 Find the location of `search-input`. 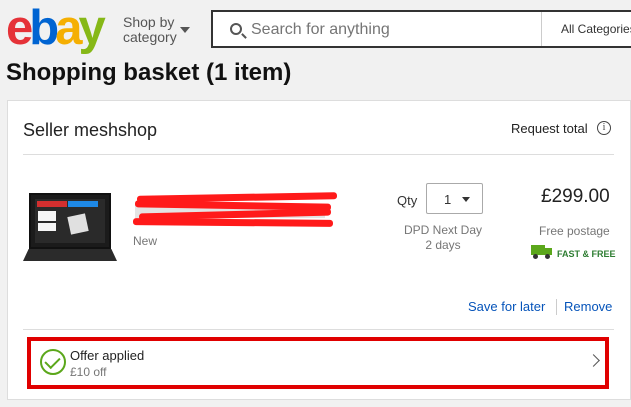

search-input is located at coordinates (391, 30).